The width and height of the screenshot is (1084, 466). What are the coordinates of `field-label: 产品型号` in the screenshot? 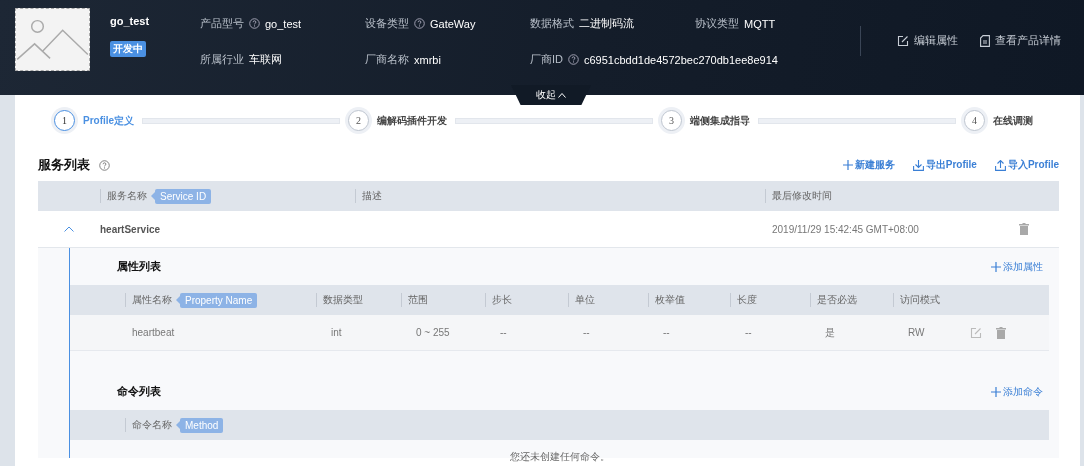 It's located at (222, 23).